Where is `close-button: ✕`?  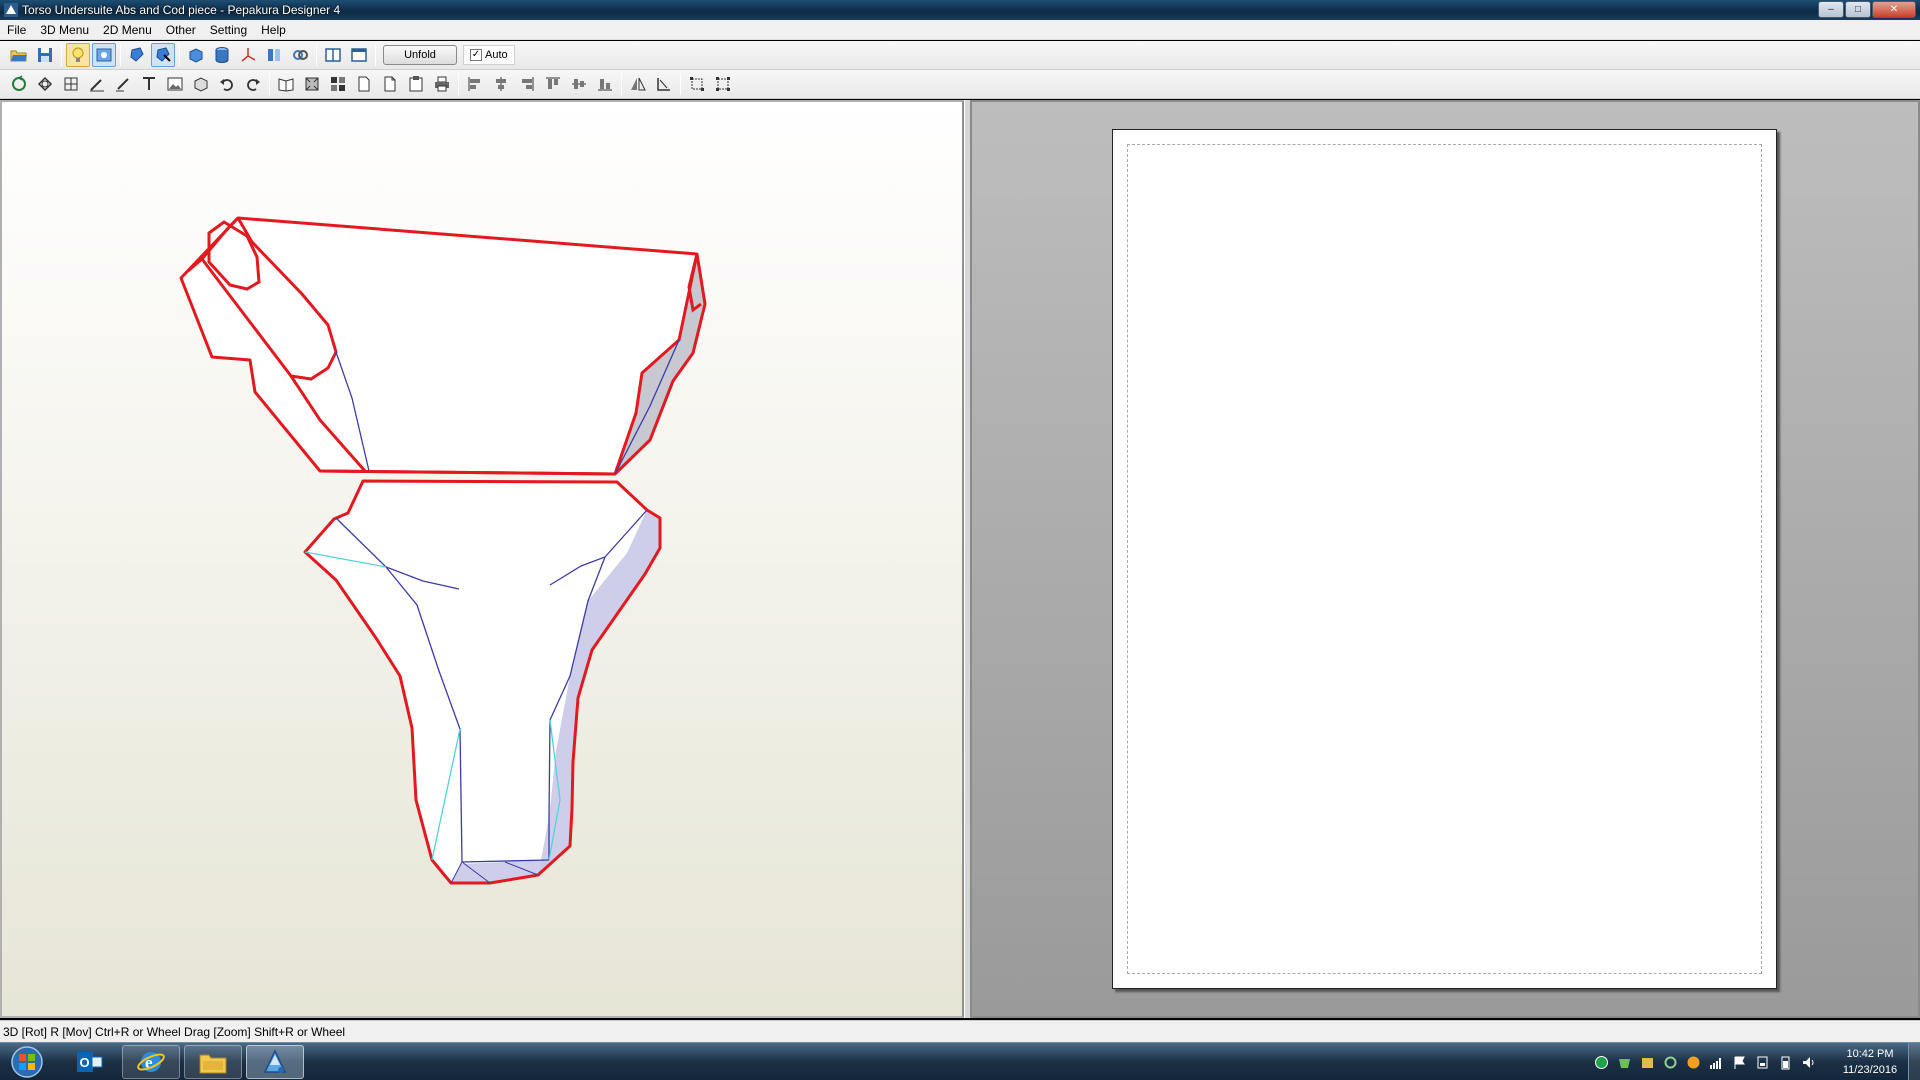
close-button: ✕ is located at coordinates (1894, 9).